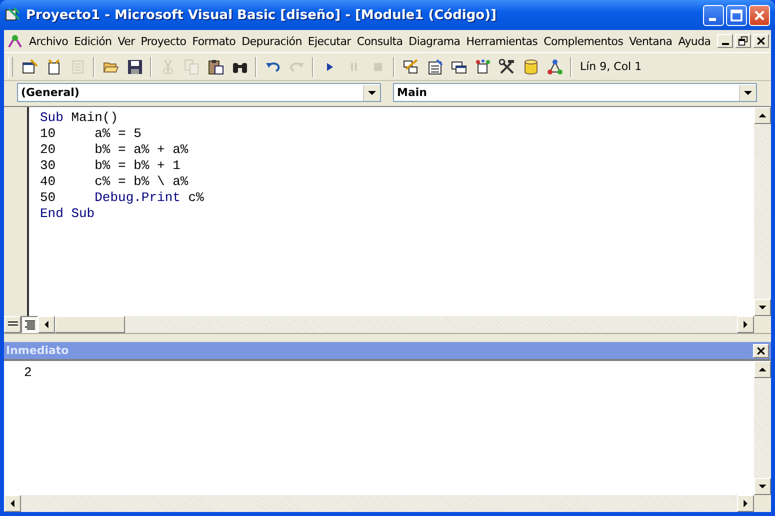 This screenshot has height=516, width=775. Describe the element at coordinates (216, 66) in the screenshot. I see `paste-icon` at that location.